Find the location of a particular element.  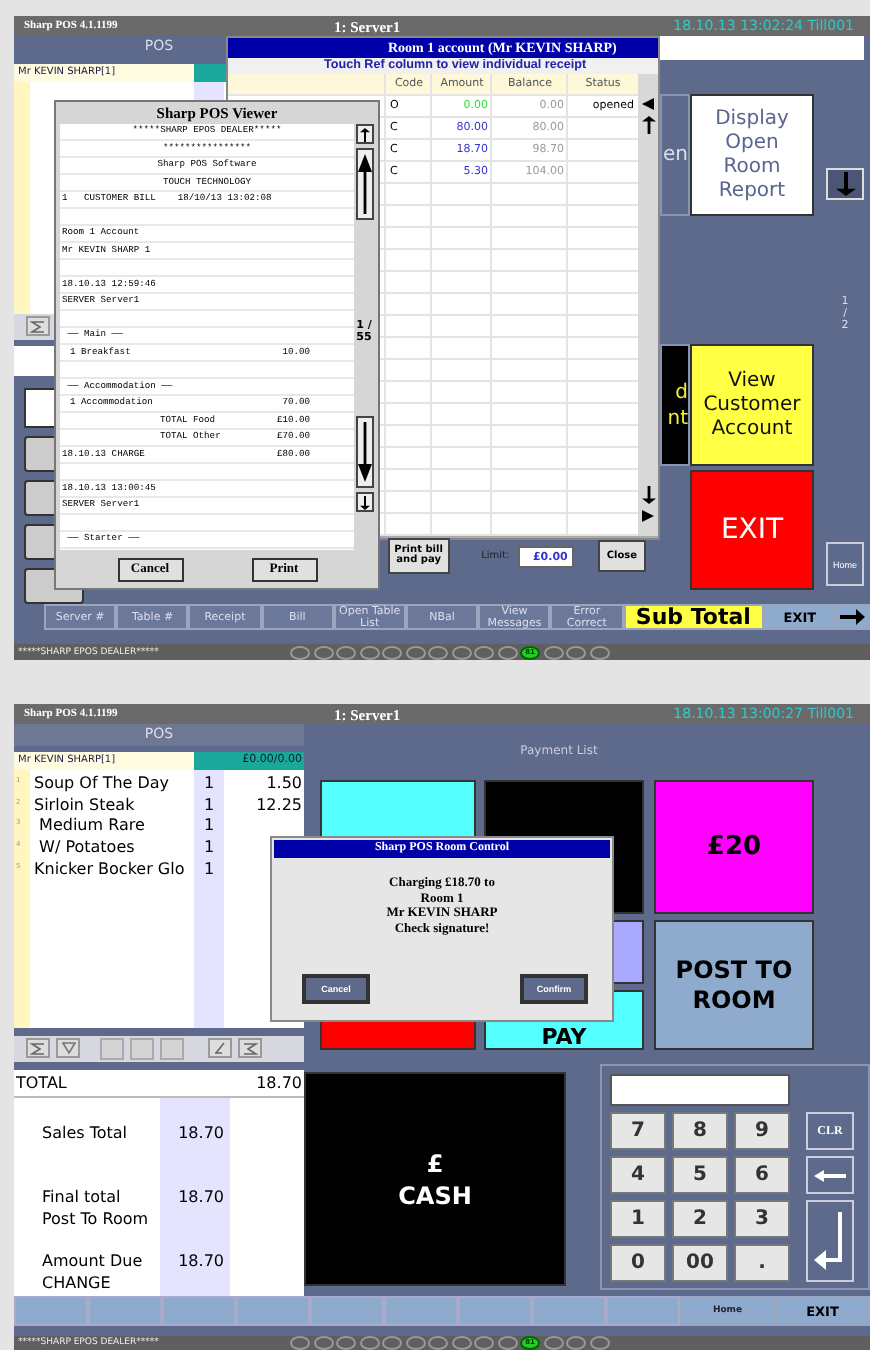

item-price: 1.50 is located at coordinates (284, 785).